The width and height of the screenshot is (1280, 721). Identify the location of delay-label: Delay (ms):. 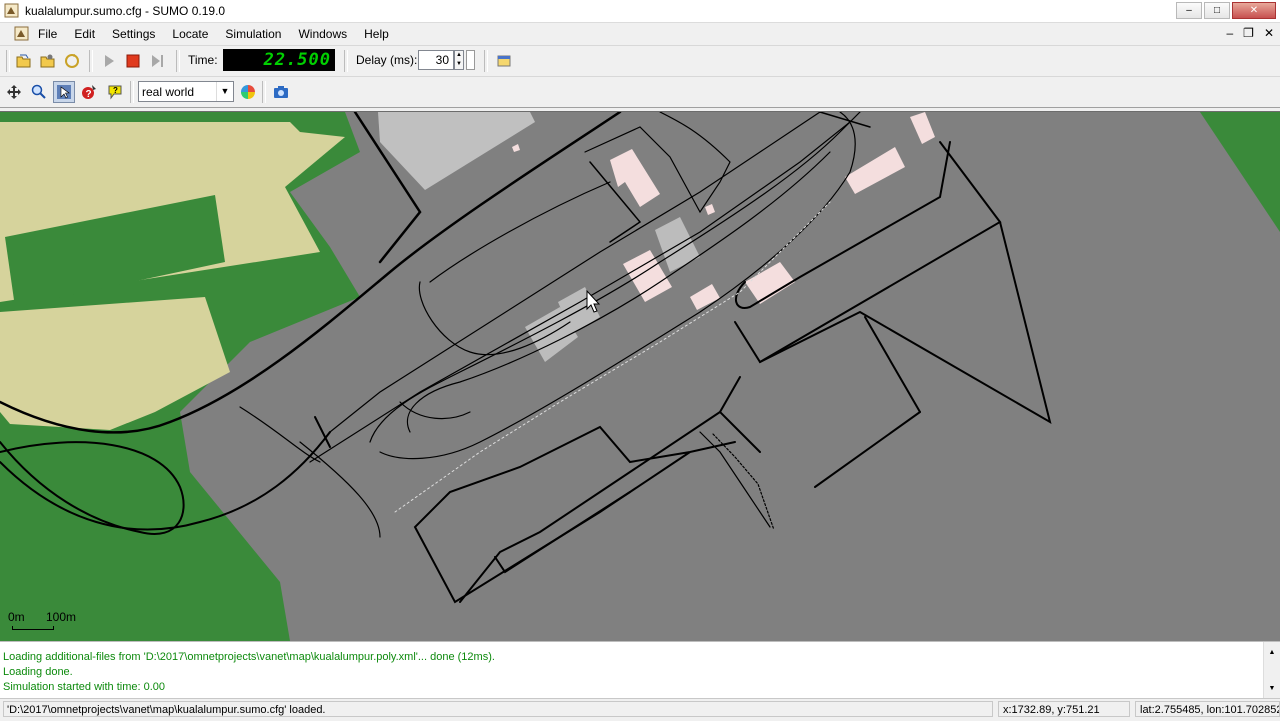
(387, 60).